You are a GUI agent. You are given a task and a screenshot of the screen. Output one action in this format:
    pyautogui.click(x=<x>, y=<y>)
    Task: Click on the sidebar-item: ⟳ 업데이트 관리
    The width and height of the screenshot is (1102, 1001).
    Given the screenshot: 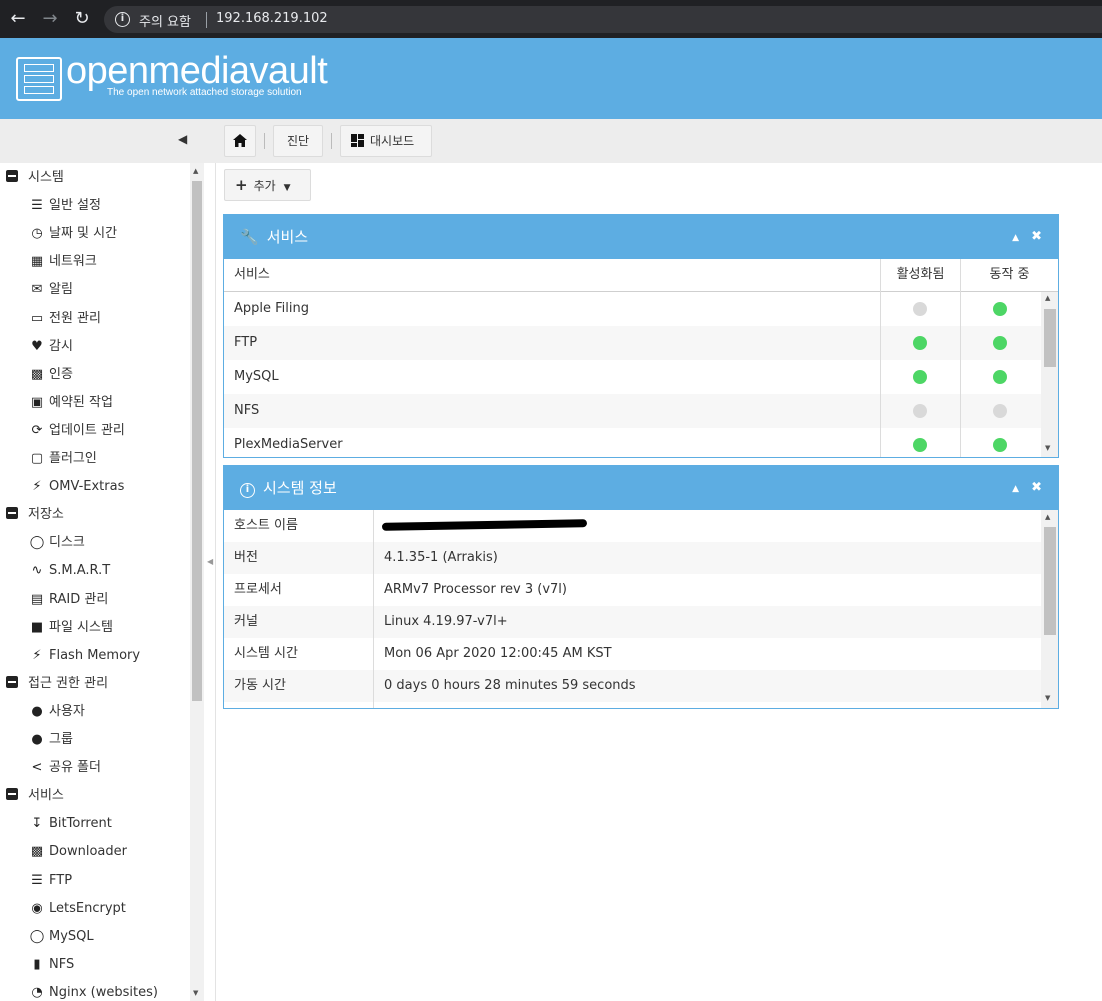 What is the action you would take?
    pyautogui.click(x=76, y=431)
    